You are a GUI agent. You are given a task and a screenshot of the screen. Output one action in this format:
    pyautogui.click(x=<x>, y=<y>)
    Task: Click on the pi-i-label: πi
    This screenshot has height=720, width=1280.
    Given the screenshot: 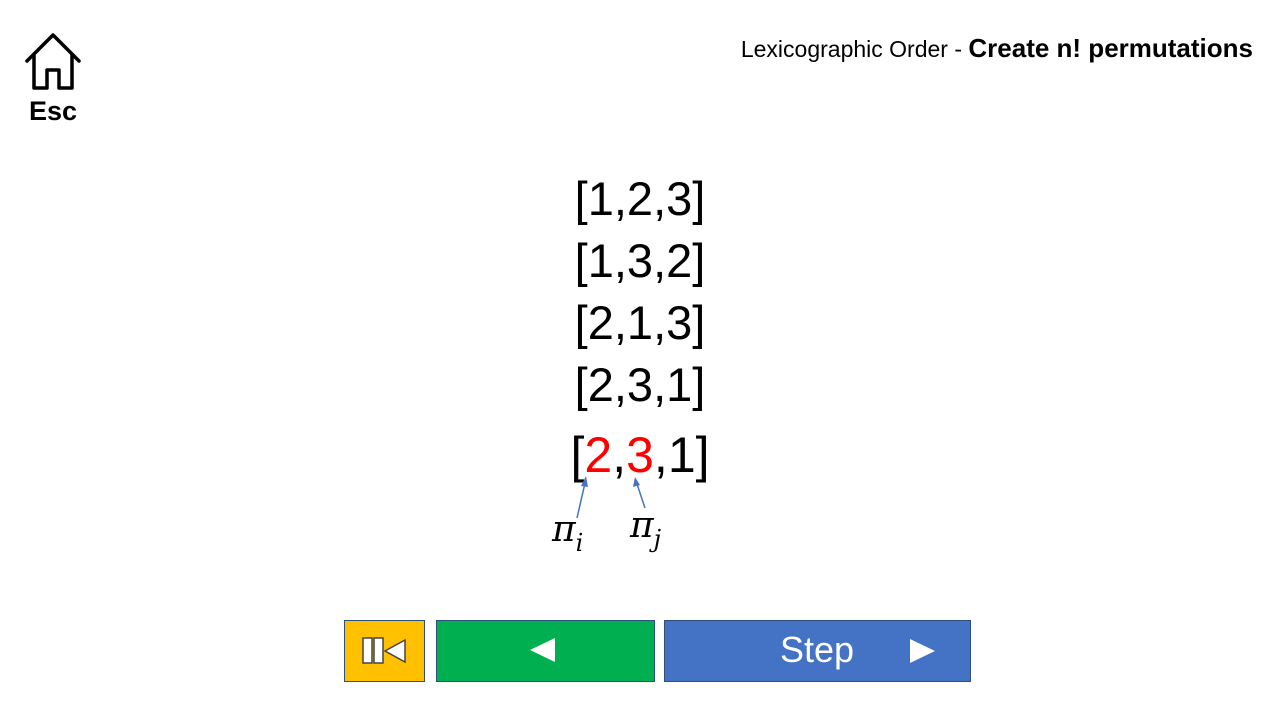 What is the action you would take?
    pyautogui.click(x=567, y=536)
    